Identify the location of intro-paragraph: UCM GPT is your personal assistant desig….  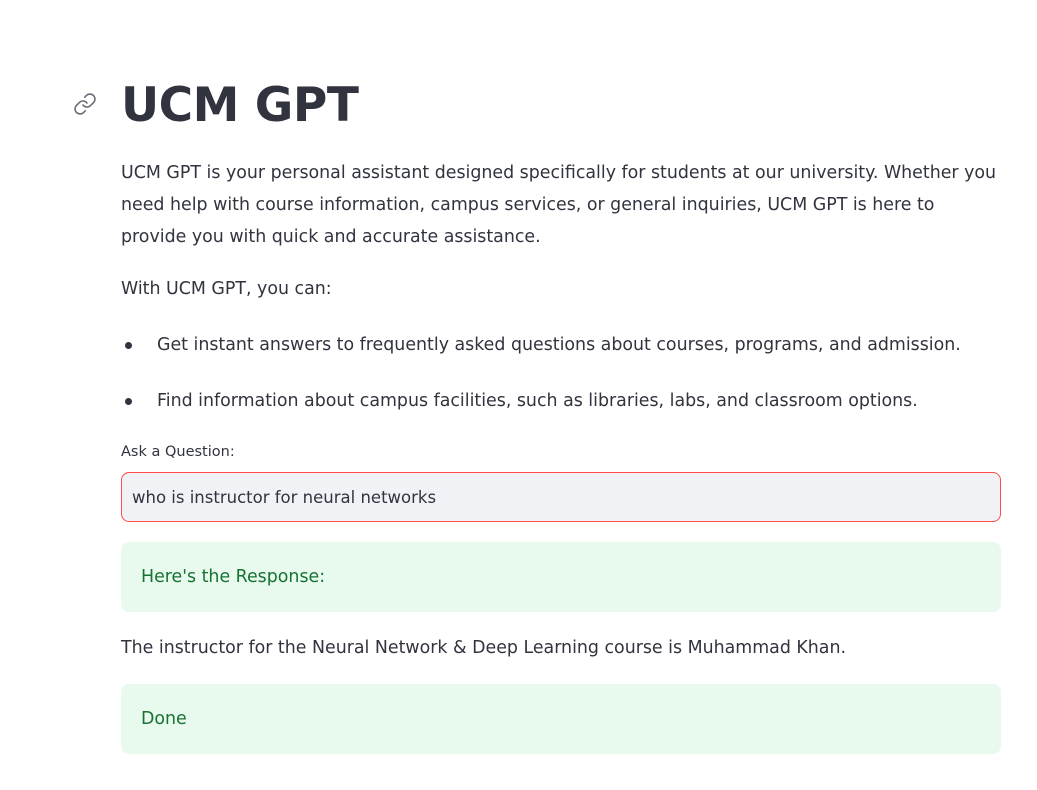
(559, 205).